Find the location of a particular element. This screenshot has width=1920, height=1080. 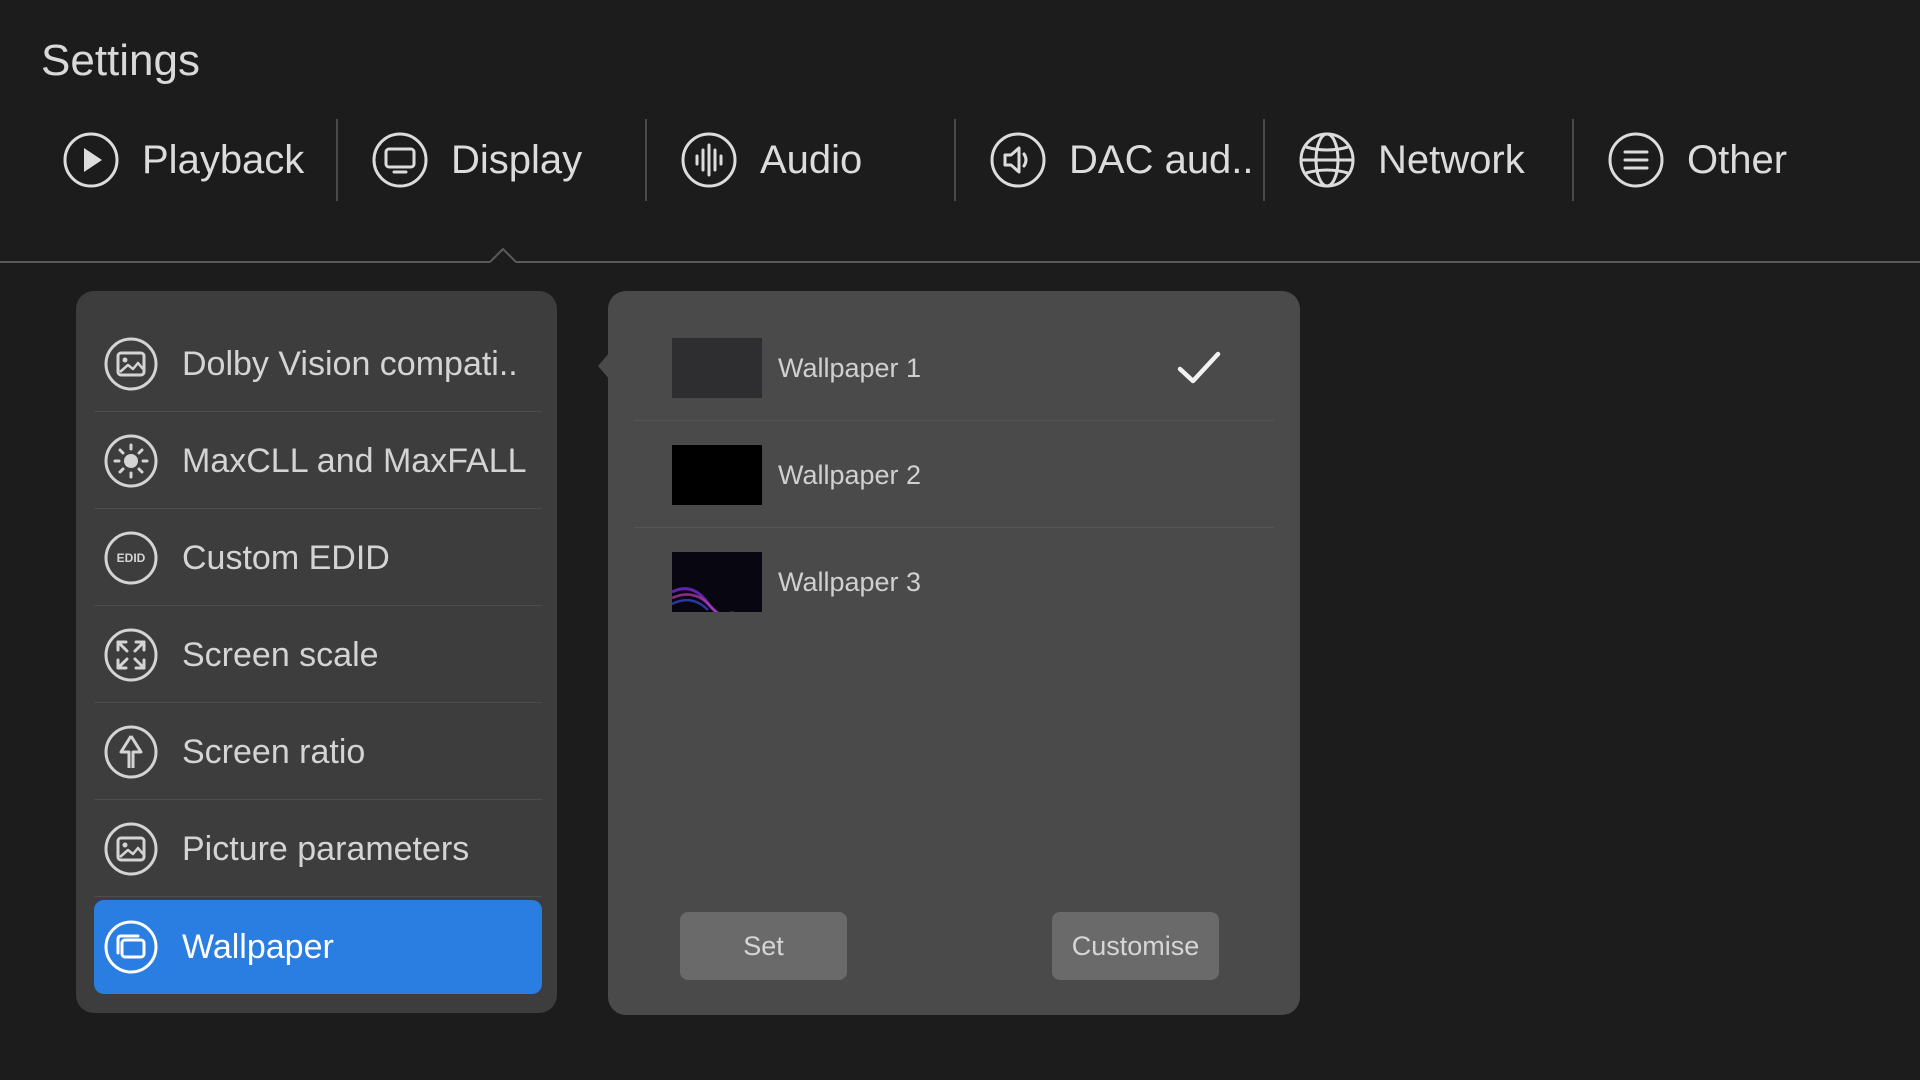

tab-label: Network is located at coordinates (1451, 159).